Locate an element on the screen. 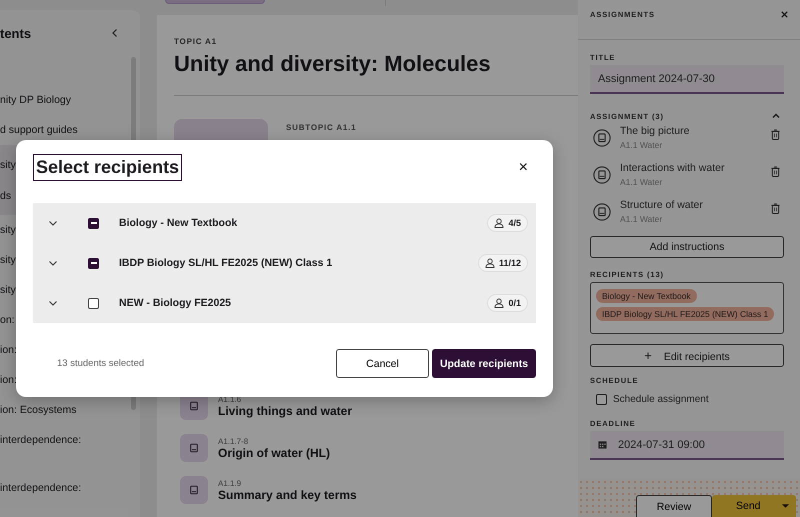 The image size is (800, 517). deadline-field: 2024-07-31 09:00 is located at coordinates (687, 445).